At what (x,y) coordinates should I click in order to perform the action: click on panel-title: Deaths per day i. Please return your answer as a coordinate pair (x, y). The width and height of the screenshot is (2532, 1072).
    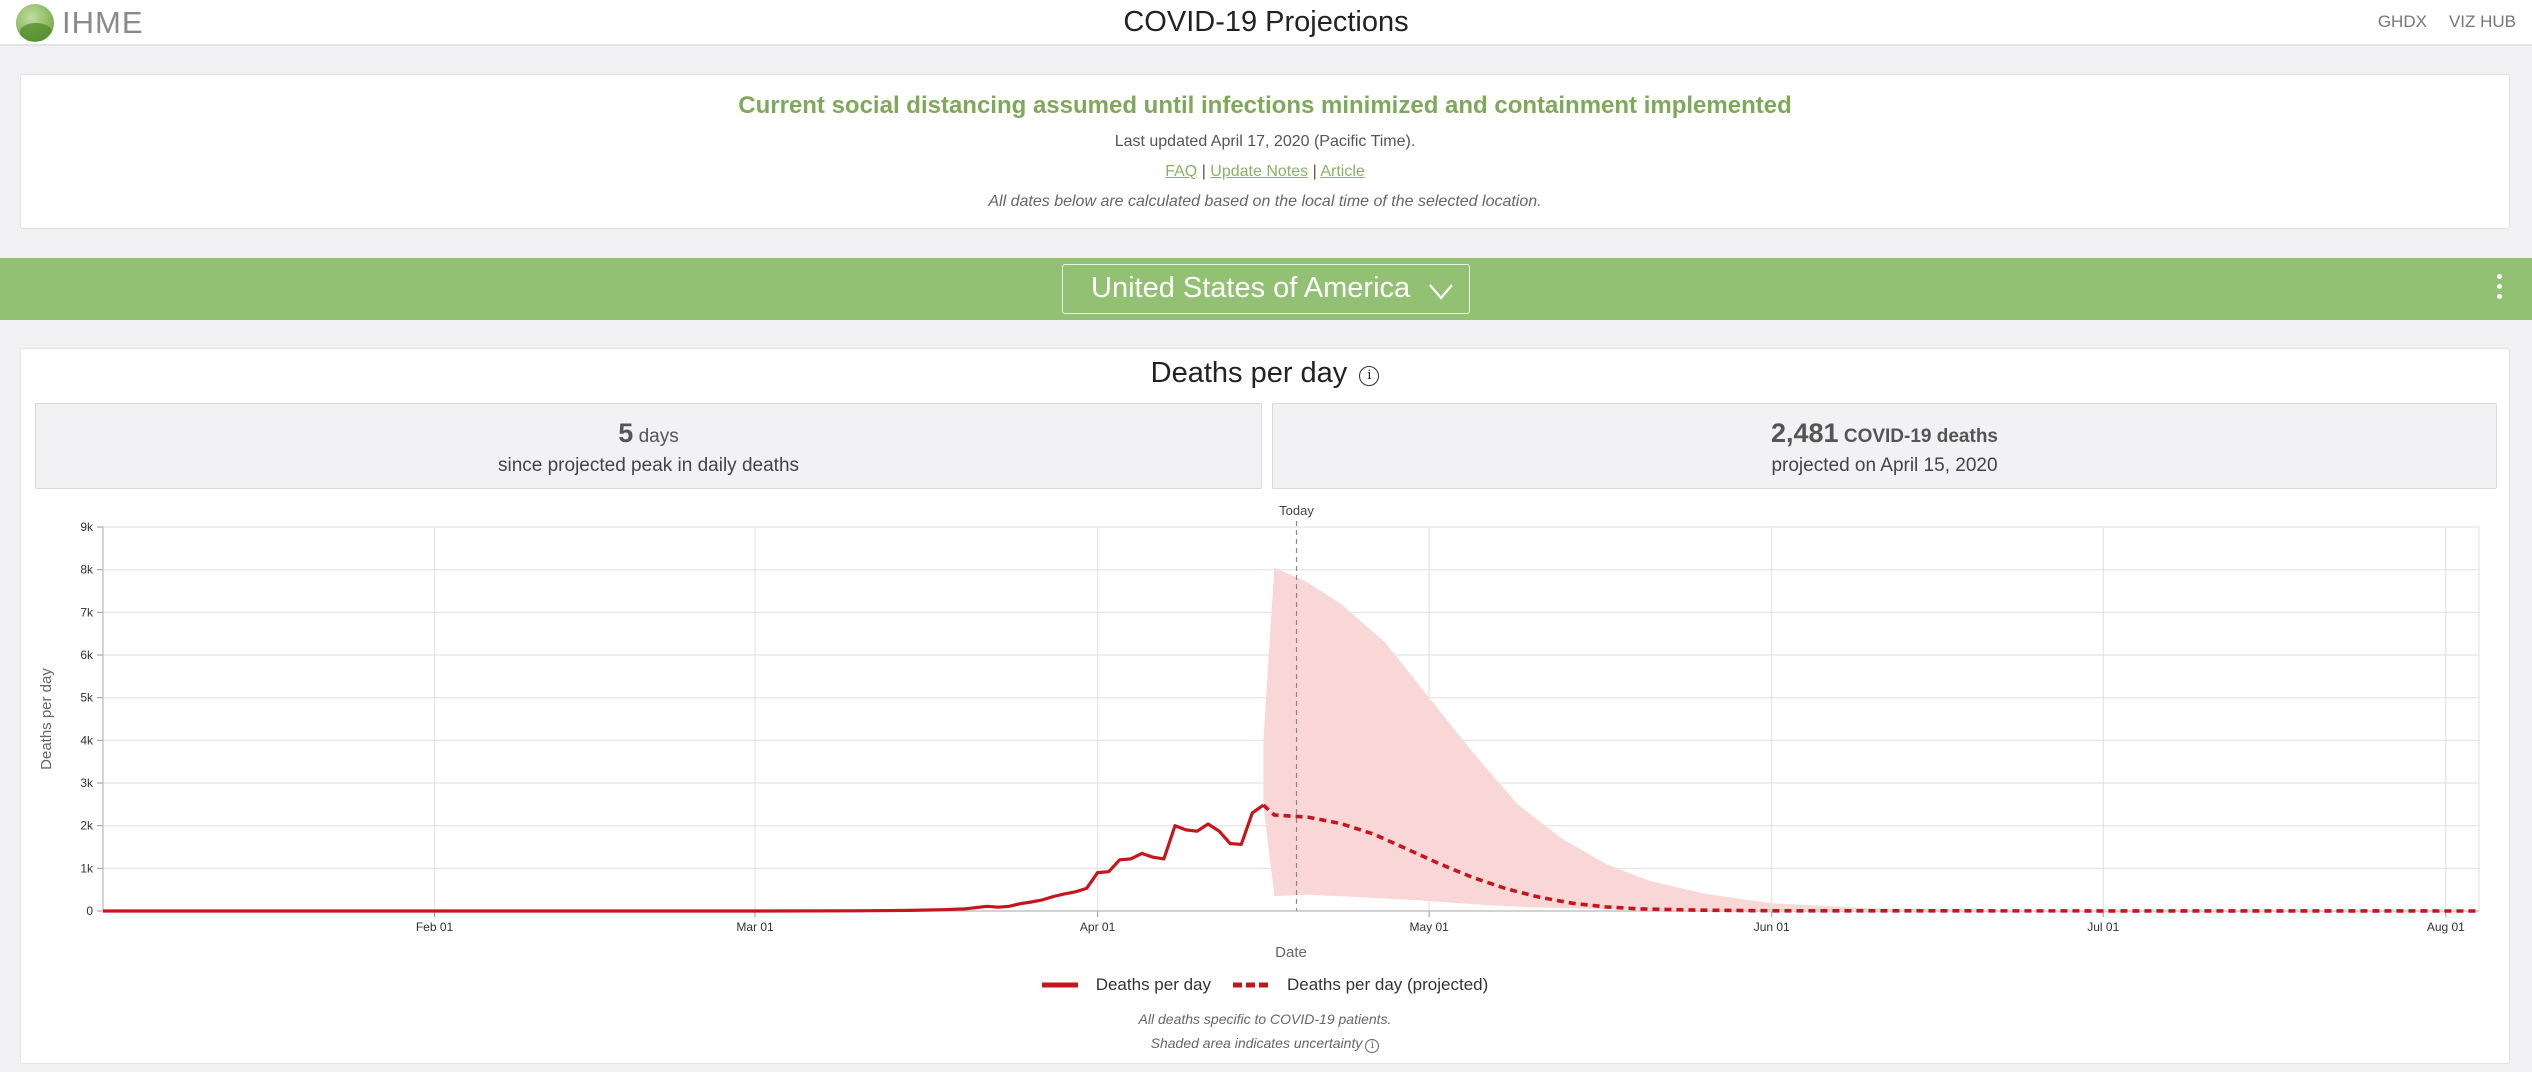
    Looking at the image, I should click on (1265, 373).